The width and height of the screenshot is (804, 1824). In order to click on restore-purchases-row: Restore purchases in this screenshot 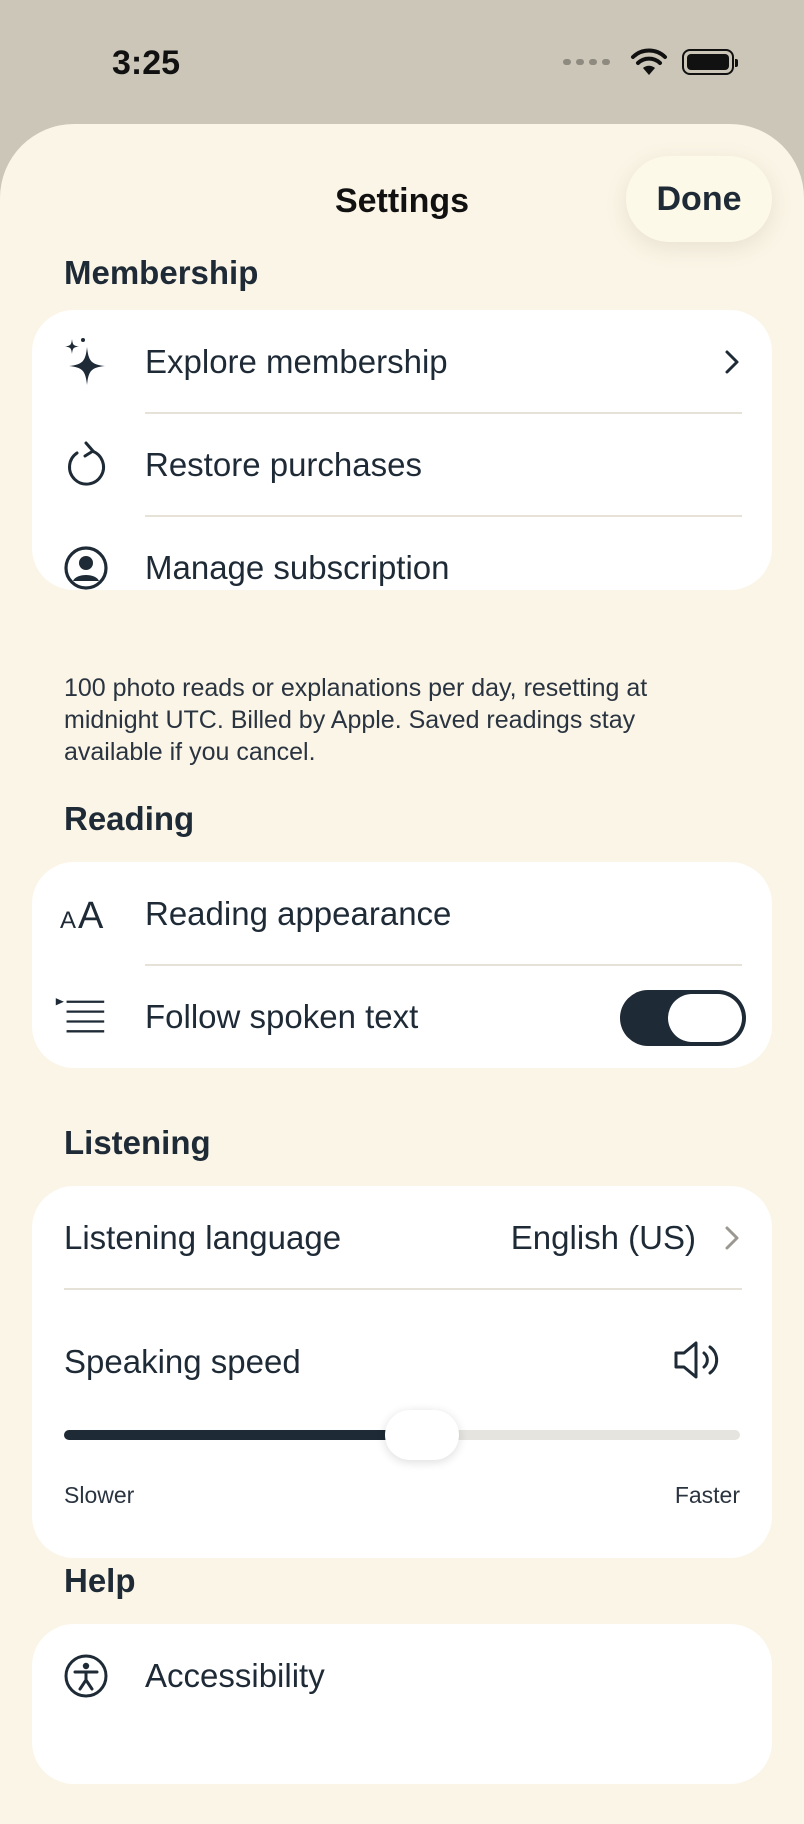, I will do `click(402, 464)`.